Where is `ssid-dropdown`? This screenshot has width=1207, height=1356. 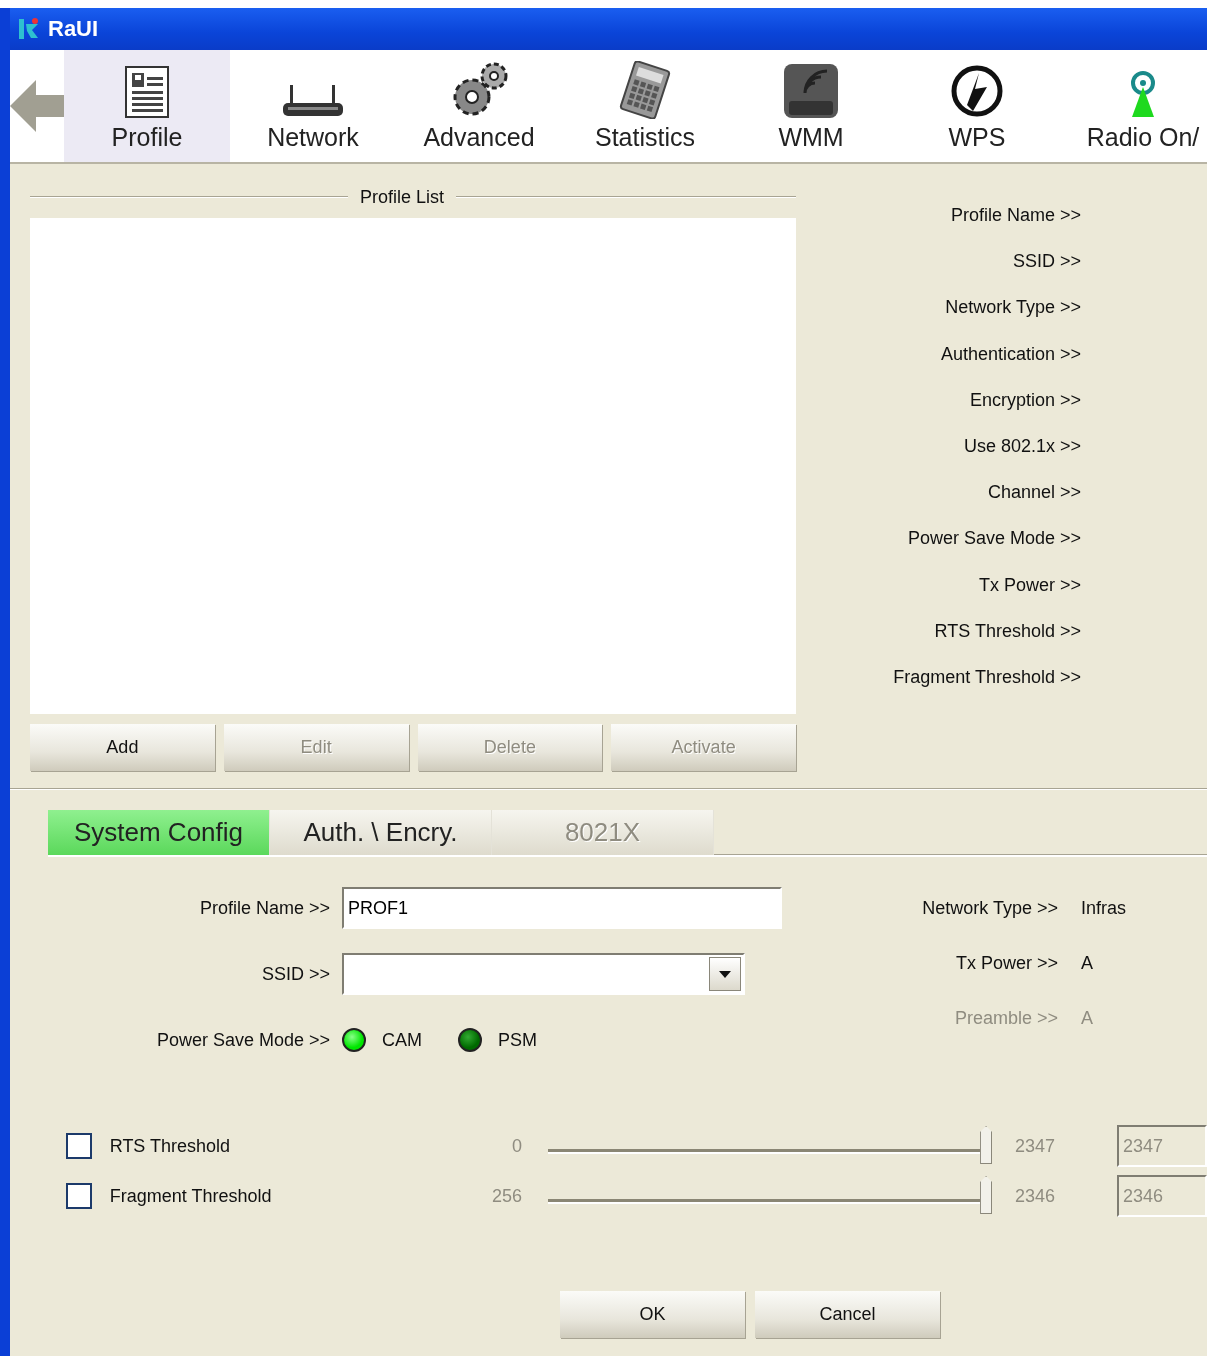
ssid-dropdown is located at coordinates (543, 974).